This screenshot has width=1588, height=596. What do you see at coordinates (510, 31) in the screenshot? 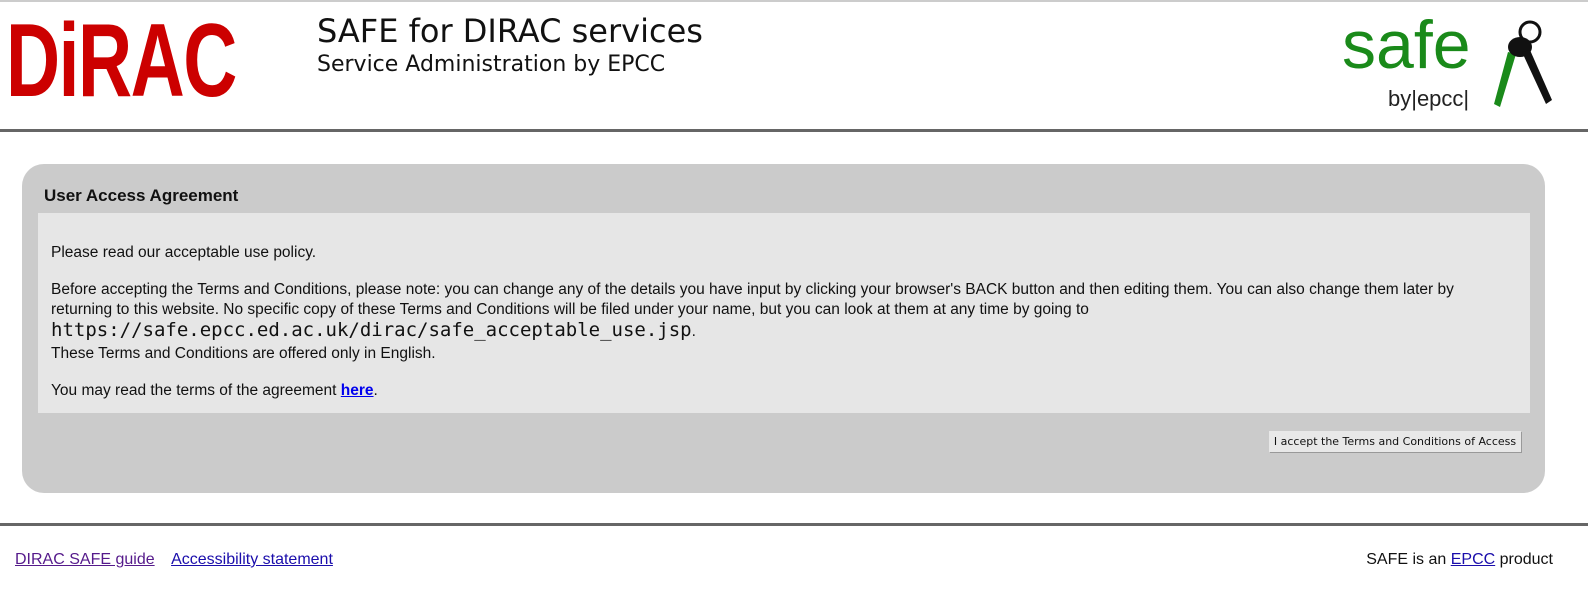
I see `site-title: SAFE for DIRAC services` at bounding box center [510, 31].